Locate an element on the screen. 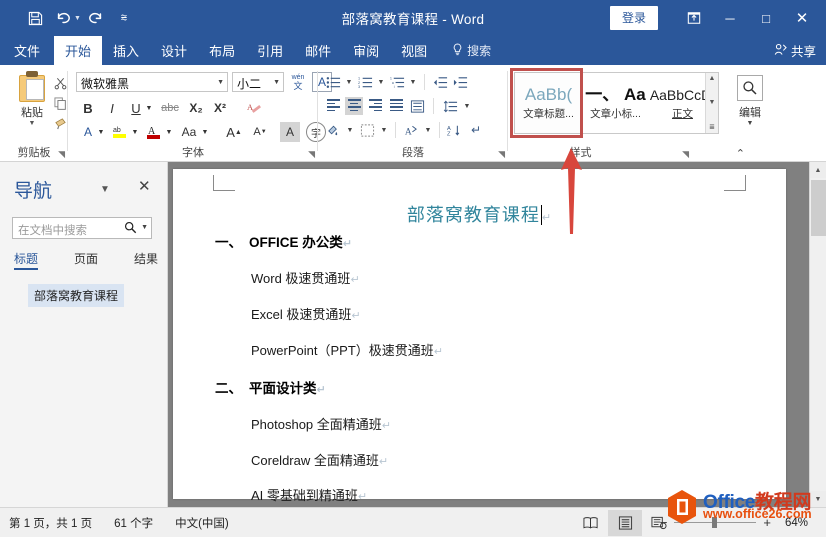 This screenshot has width=826, height=537. maximize-button: □ is located at coordinates (766, 18).